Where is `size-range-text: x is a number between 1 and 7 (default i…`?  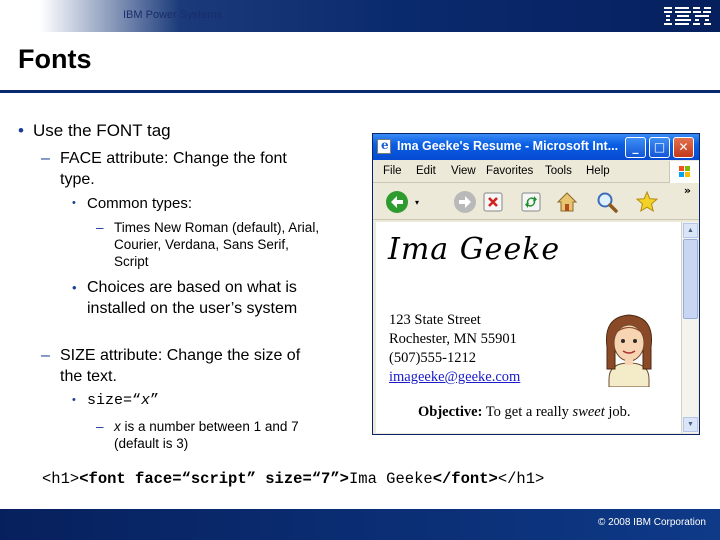 size-range-text: x is a number between 1 and 7 (default i… is located at coordinates (206, 435).